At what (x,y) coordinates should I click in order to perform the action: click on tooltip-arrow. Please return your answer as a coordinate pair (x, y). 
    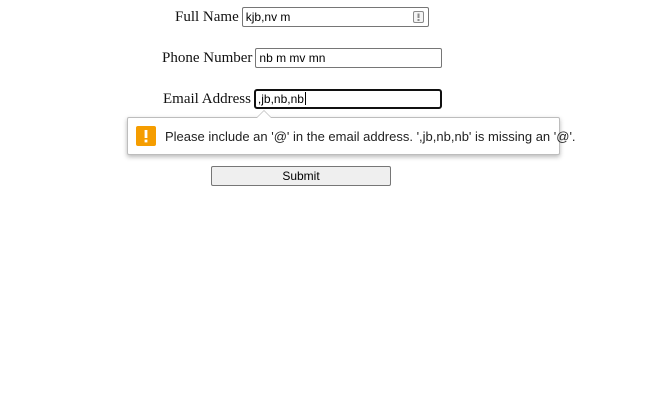
    Looking at the image, I should click on (264, 114).